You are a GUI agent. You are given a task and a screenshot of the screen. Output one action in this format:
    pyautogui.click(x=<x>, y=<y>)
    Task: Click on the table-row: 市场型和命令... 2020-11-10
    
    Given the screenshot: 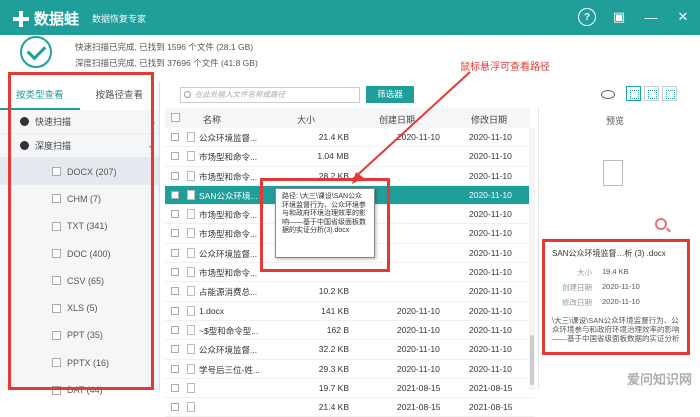 What is the action you would take?
    pyautogui.click(x=350, y=273)
    